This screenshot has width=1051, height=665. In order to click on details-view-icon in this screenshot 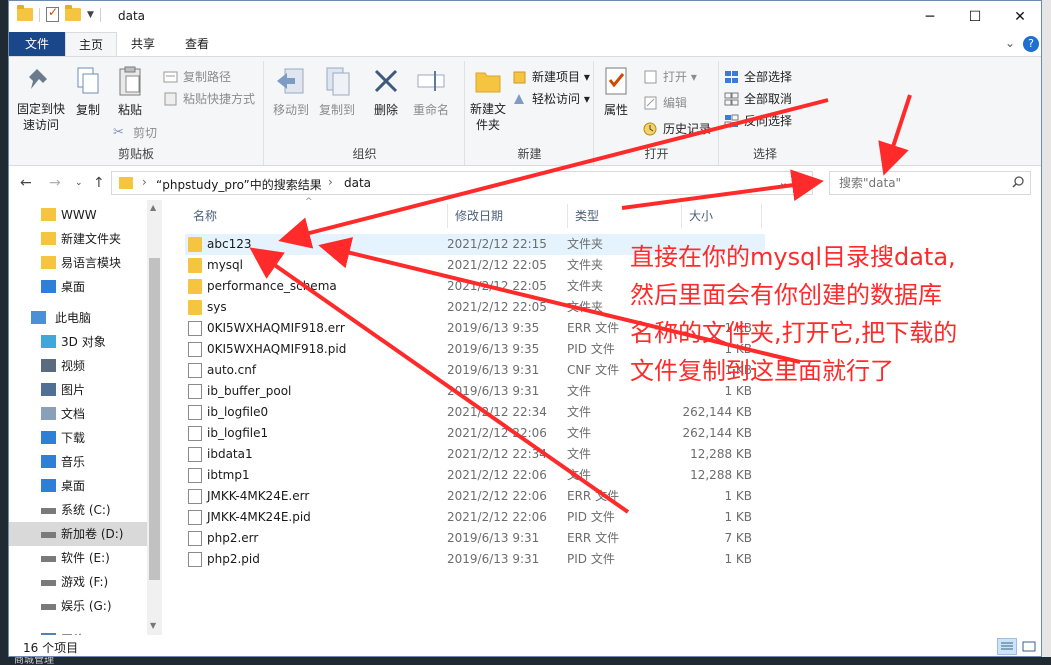, I will do `click(1007, 646)`.